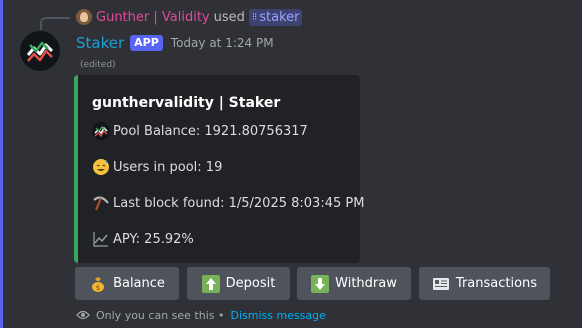  What do you see at coordinates (160, 315) in the screenshot?
I see `ephemeral-text: Only you can see this •` at bounding box center [160, 315].